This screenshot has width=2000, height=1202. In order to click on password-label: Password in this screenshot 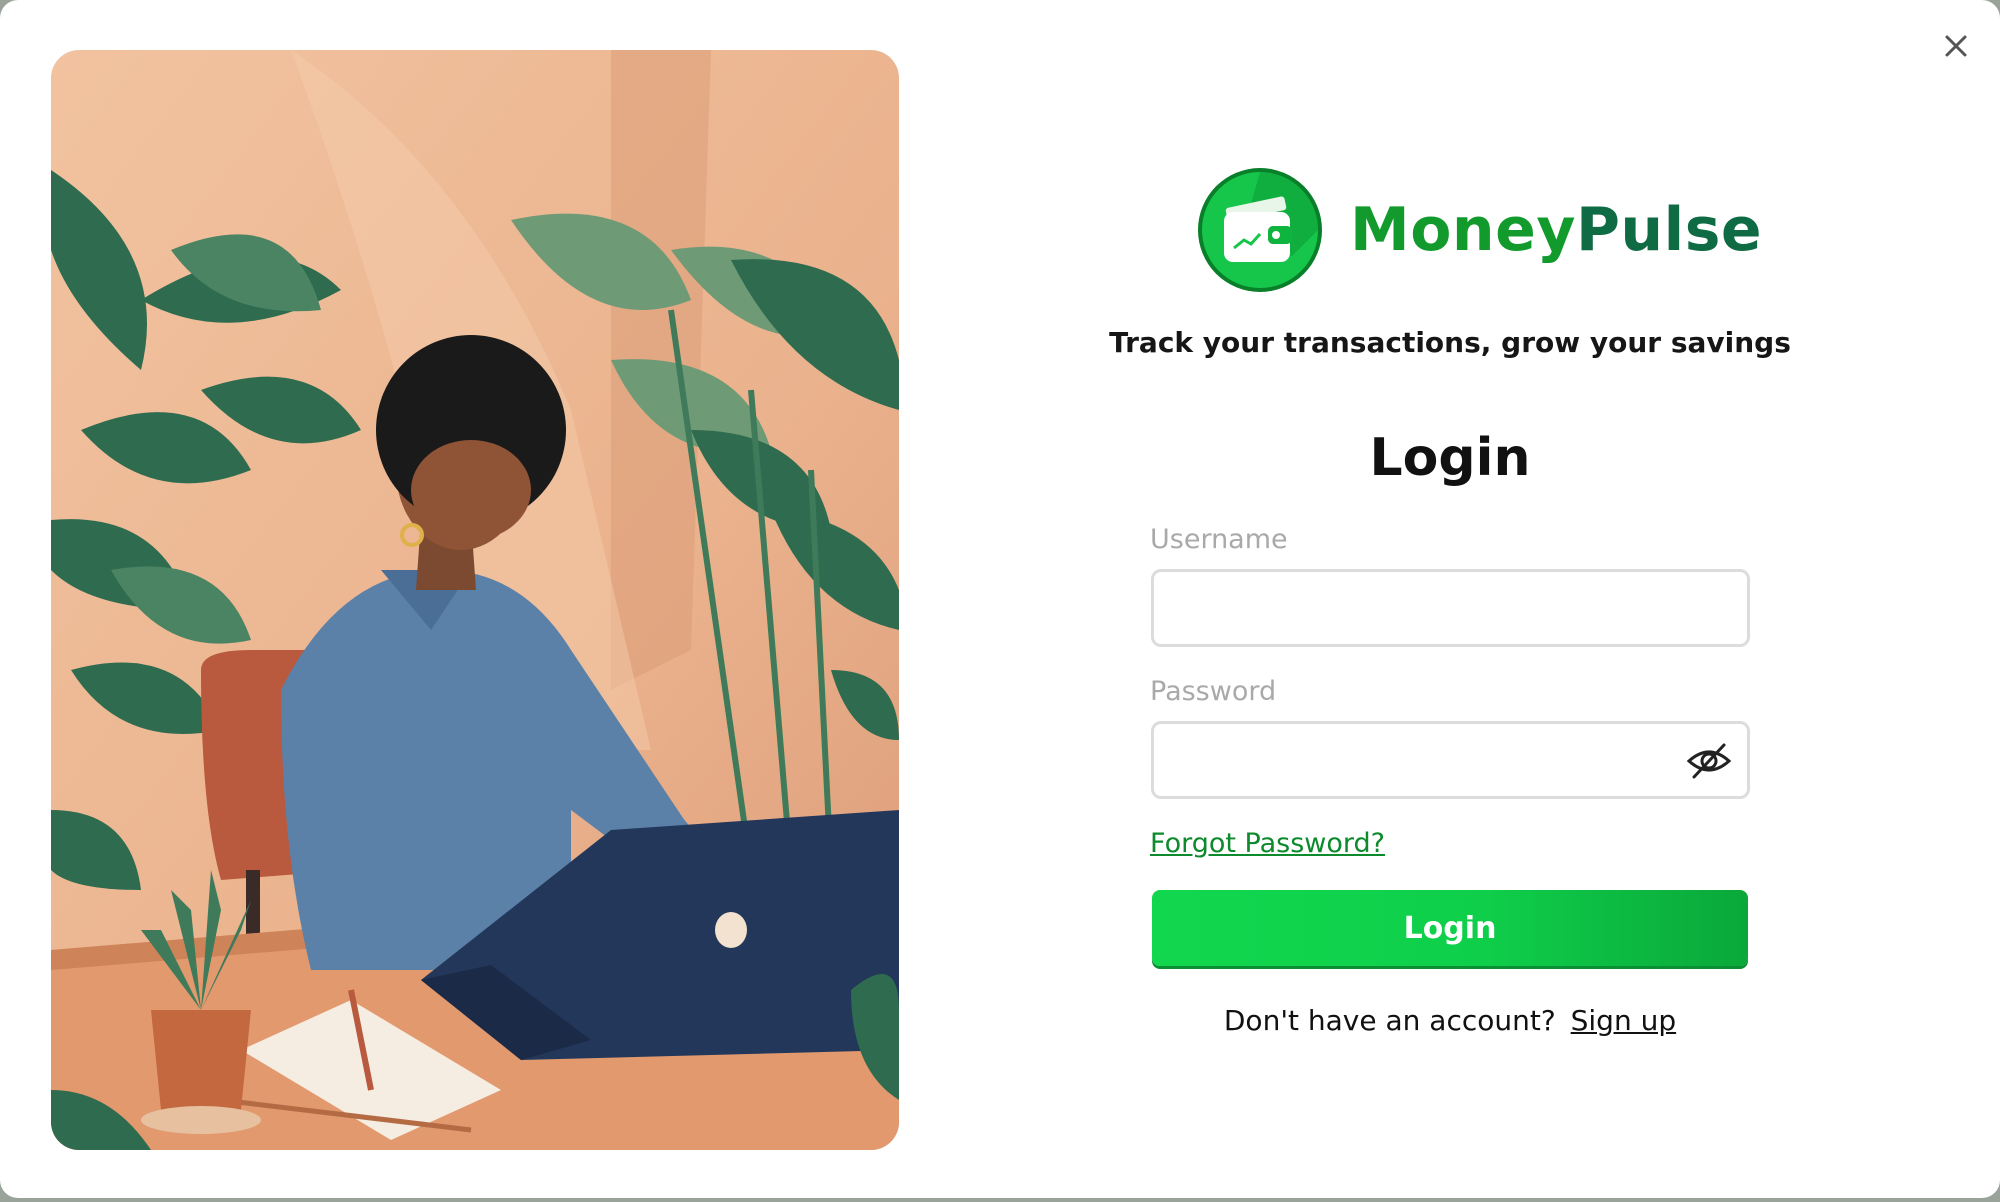, I will do `click(1213, 691)`.